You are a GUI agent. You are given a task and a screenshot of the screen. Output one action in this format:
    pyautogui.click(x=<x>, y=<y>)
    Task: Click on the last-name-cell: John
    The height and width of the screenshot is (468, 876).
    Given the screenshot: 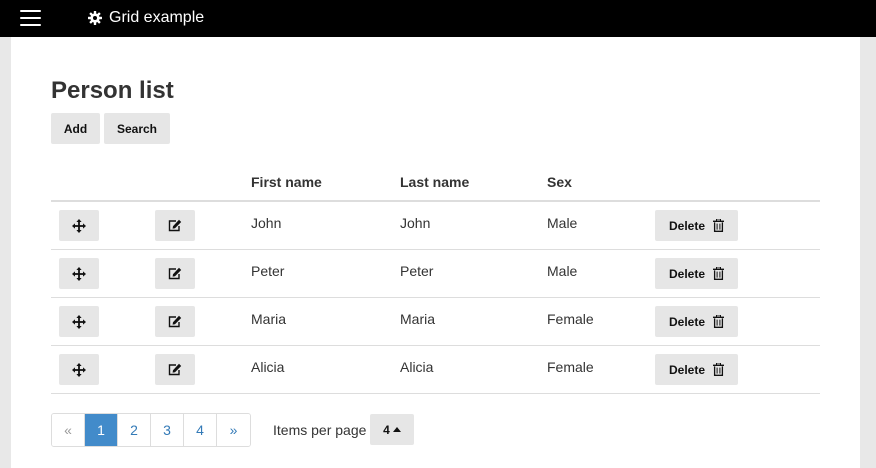 What is the action you would take?
    pyautogui.click(x=415, y=223)
    